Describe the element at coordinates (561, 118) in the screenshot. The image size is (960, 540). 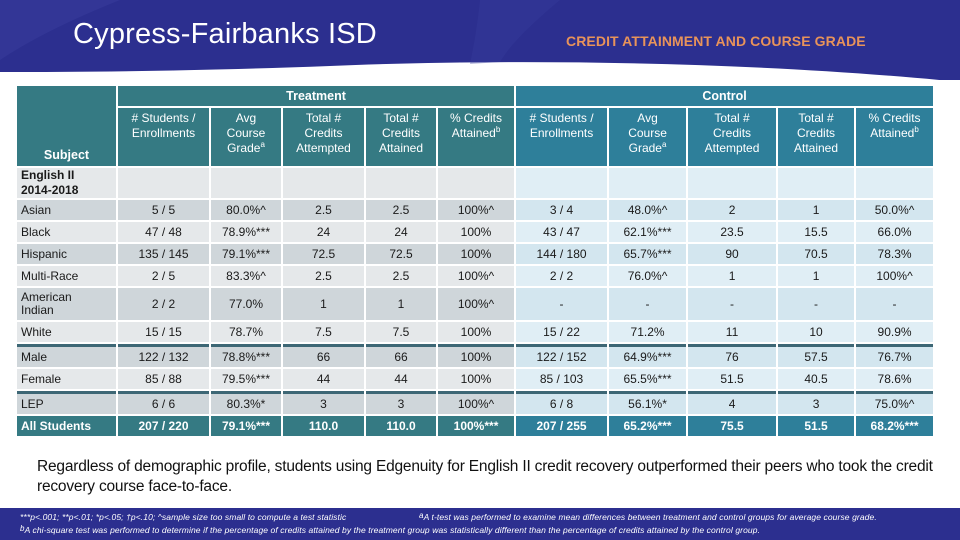
I see `column-header-line: # Students /` at that location.